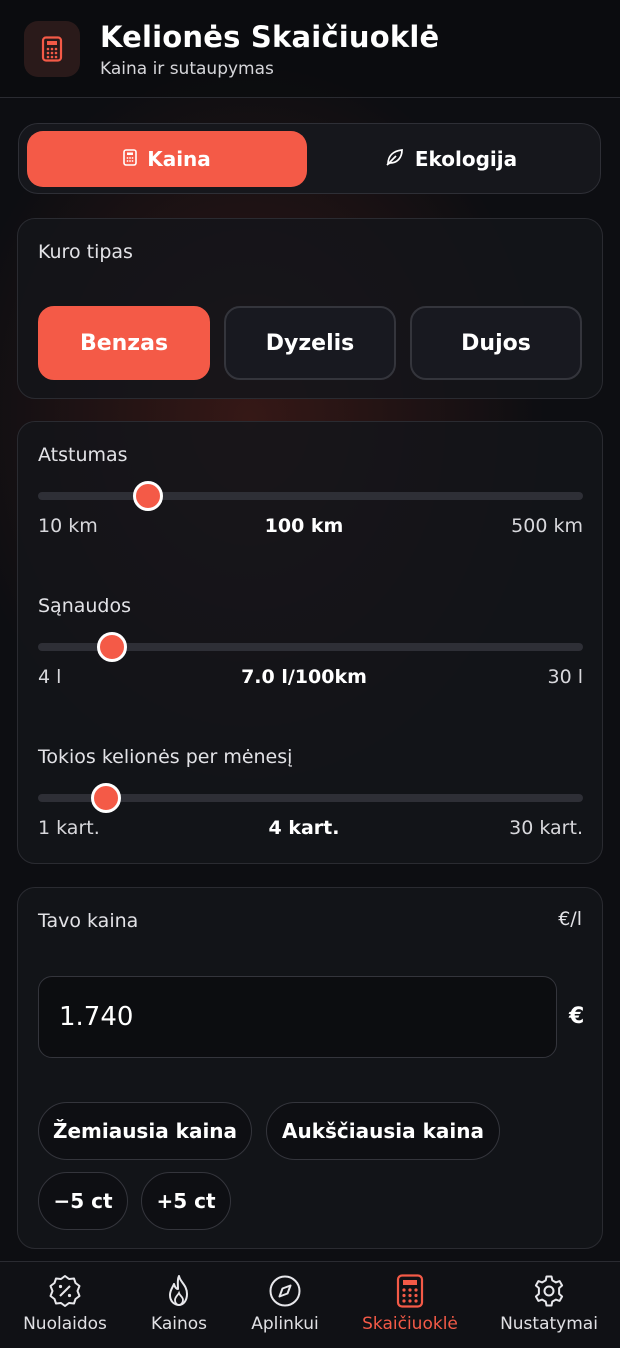 The width and height of the screenshot is (620, 1348). I want to click on distance-slider-thumb, so click(147, 496).